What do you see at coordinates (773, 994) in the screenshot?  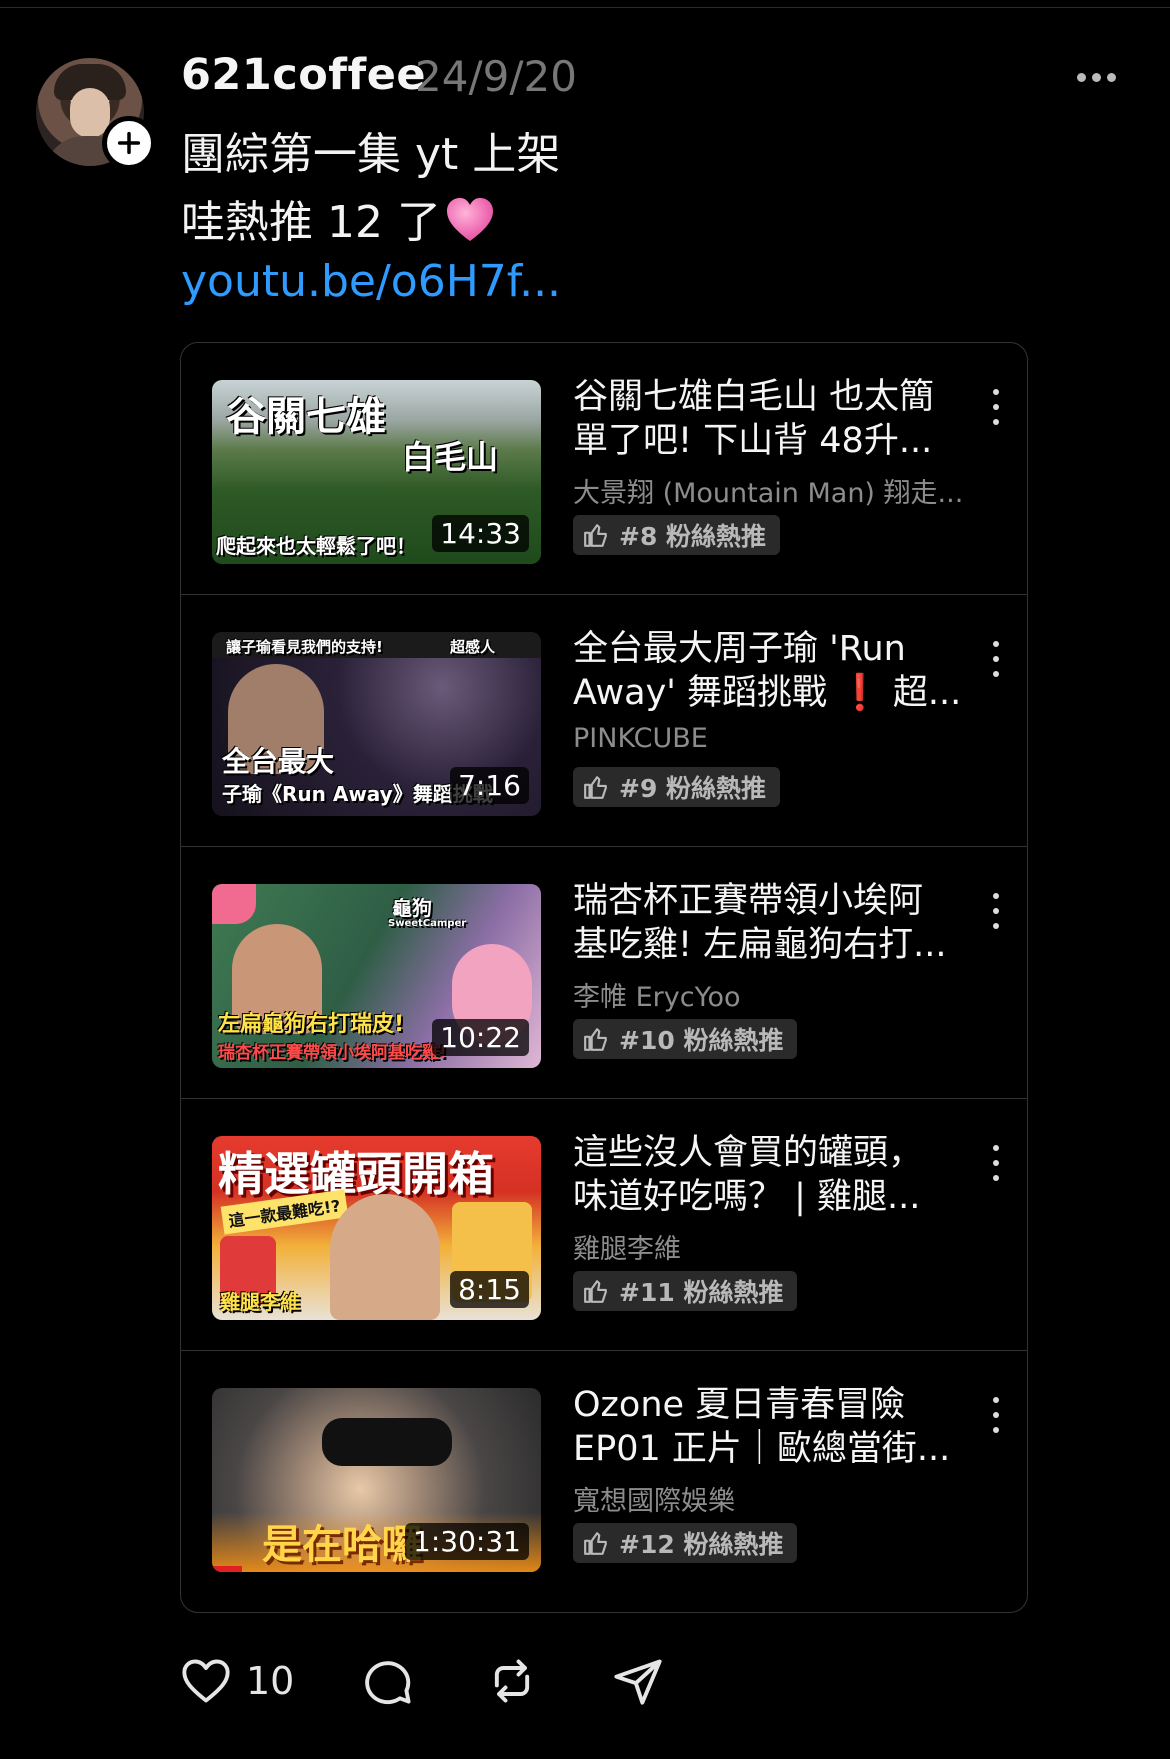 I see `video-channel: 李帷 ErycYoo` at bounding box center [773, 994].